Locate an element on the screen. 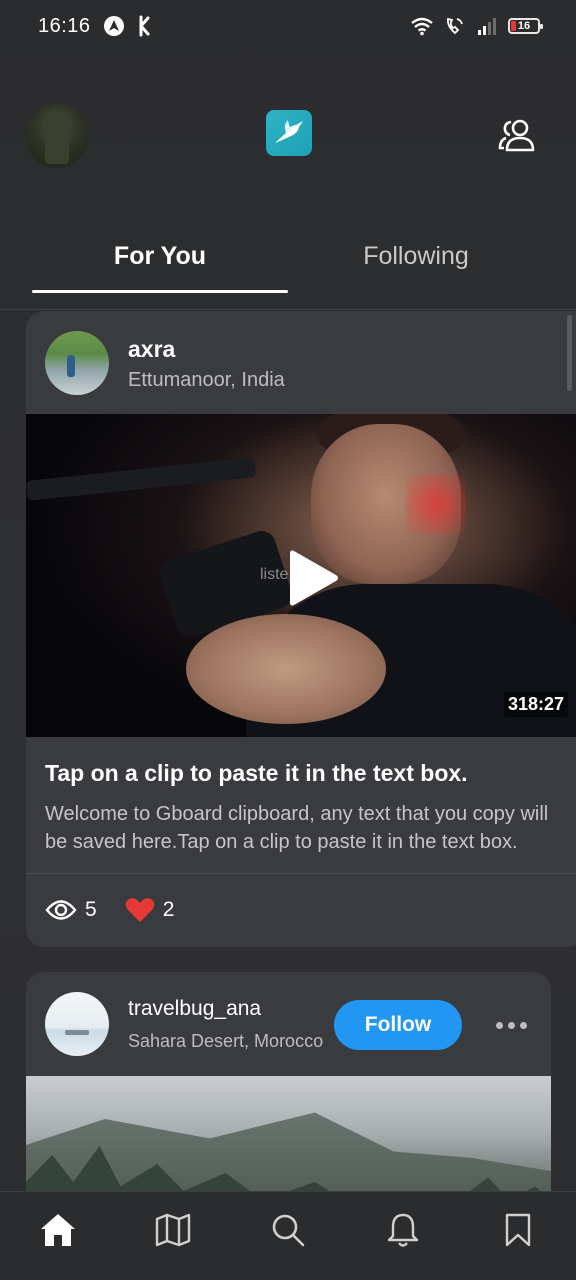 The image size is (576, 1280). likes-count: 2 is located at coordinates (168, 909).